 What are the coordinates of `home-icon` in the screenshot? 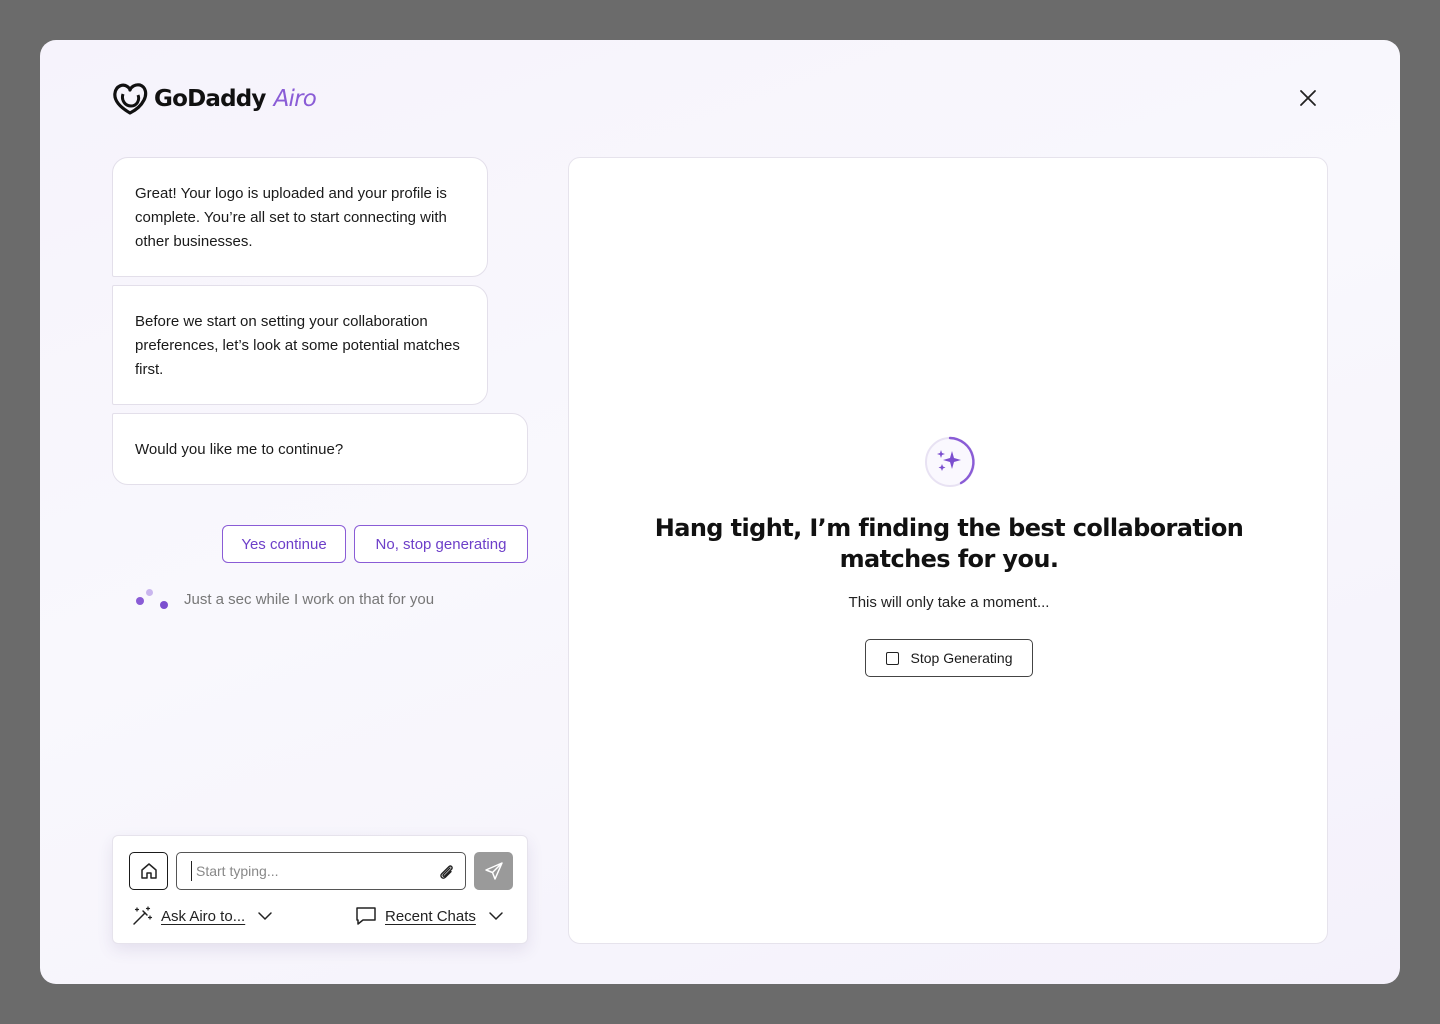 It's located at (148, 871).